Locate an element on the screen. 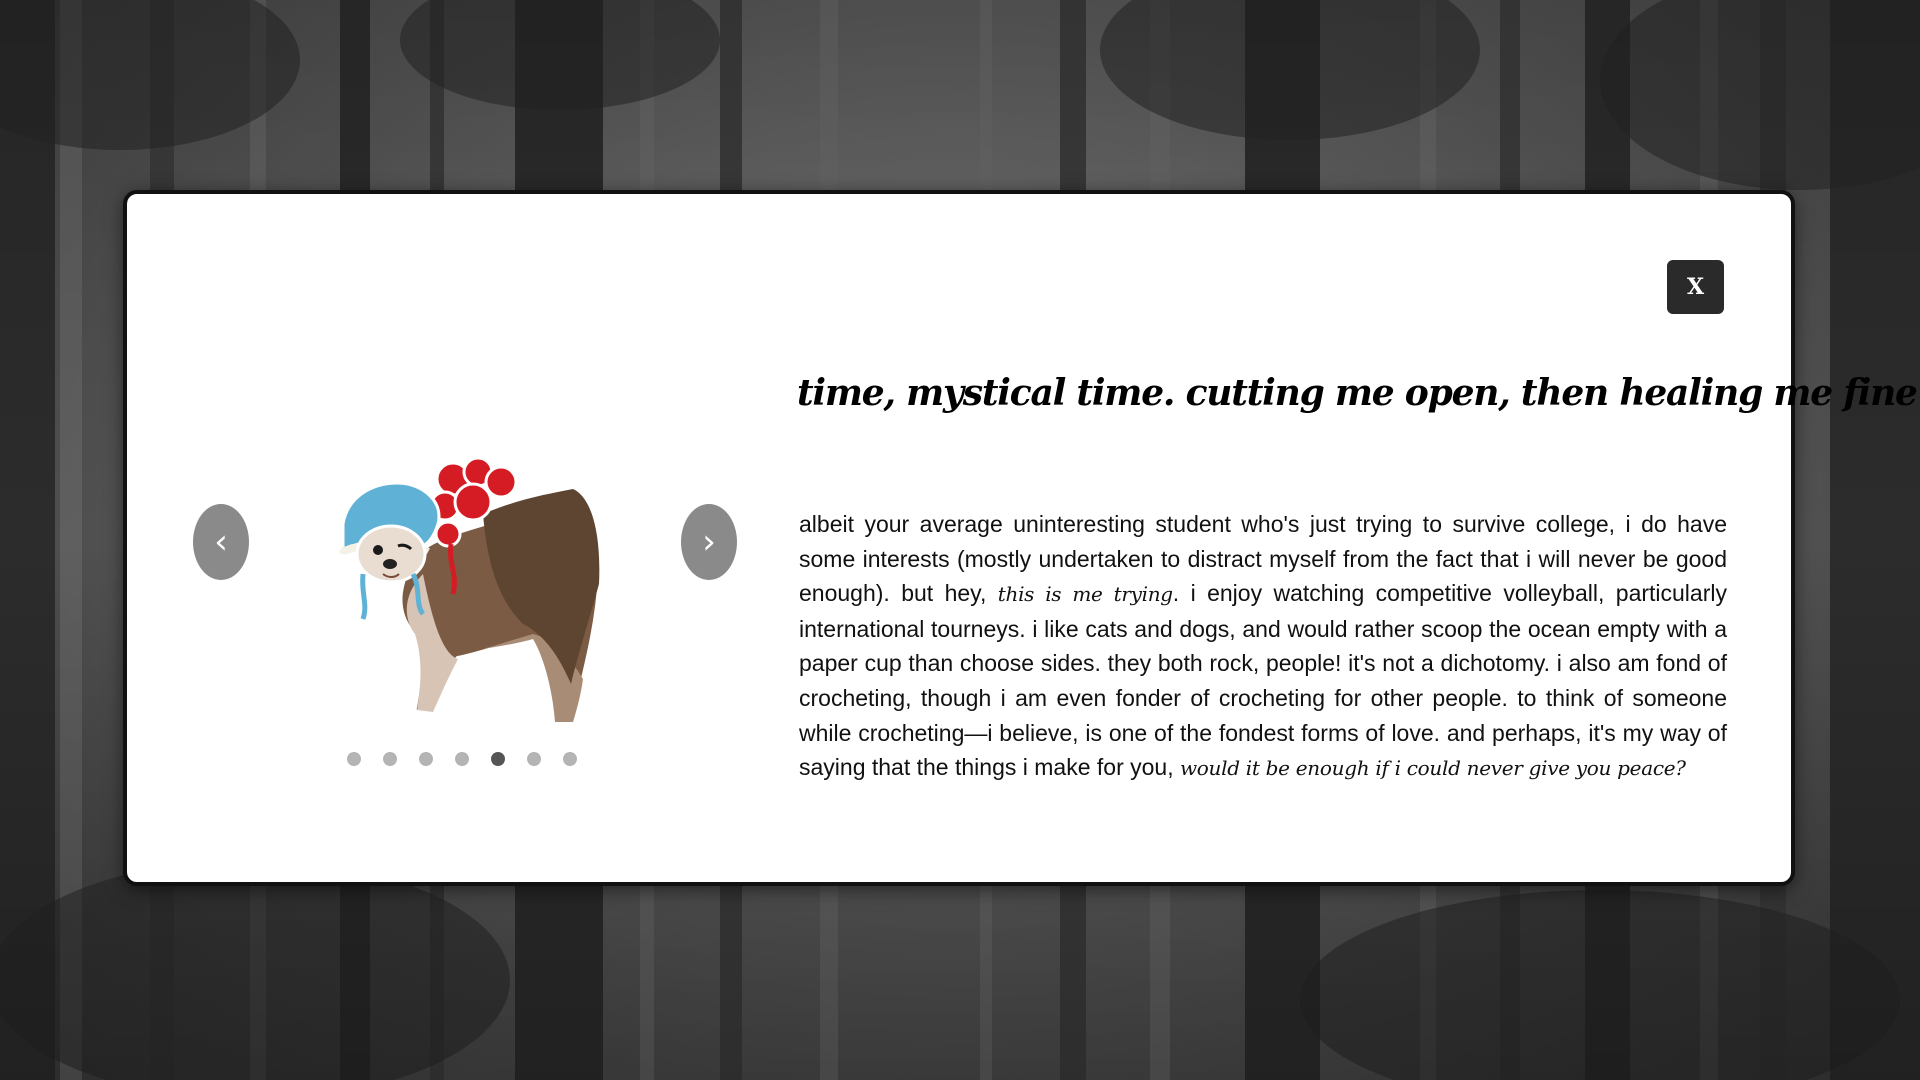 This screenshot has height=1080, width=1920. carousel-slide-image is located at coordinates (471, 591).